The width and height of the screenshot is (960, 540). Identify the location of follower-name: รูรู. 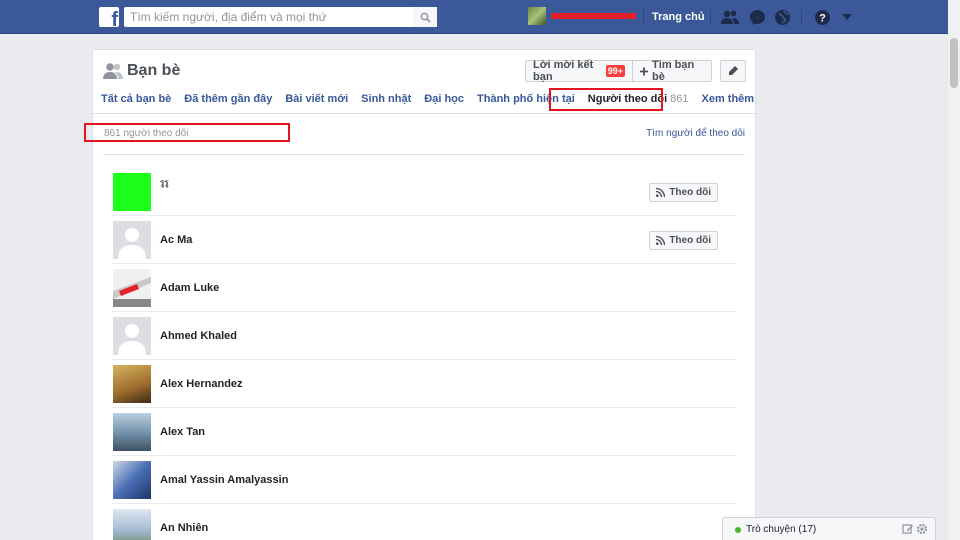
(164, 182).